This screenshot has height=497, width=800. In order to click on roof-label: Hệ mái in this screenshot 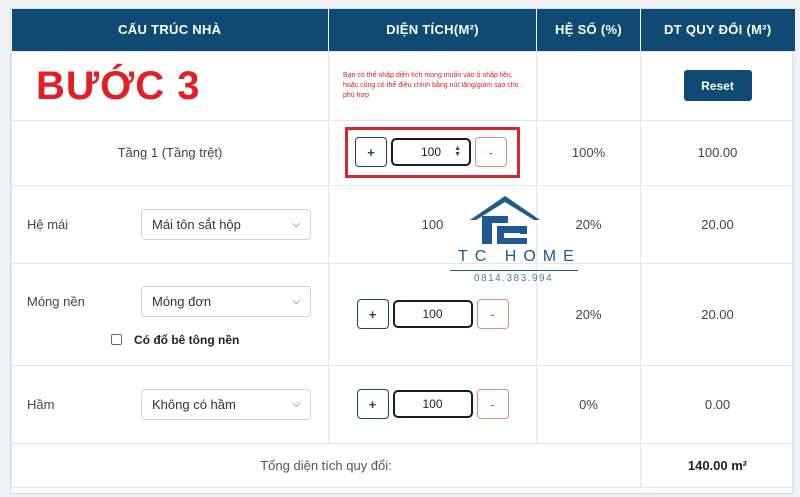, I will do `click(48, 224)`.